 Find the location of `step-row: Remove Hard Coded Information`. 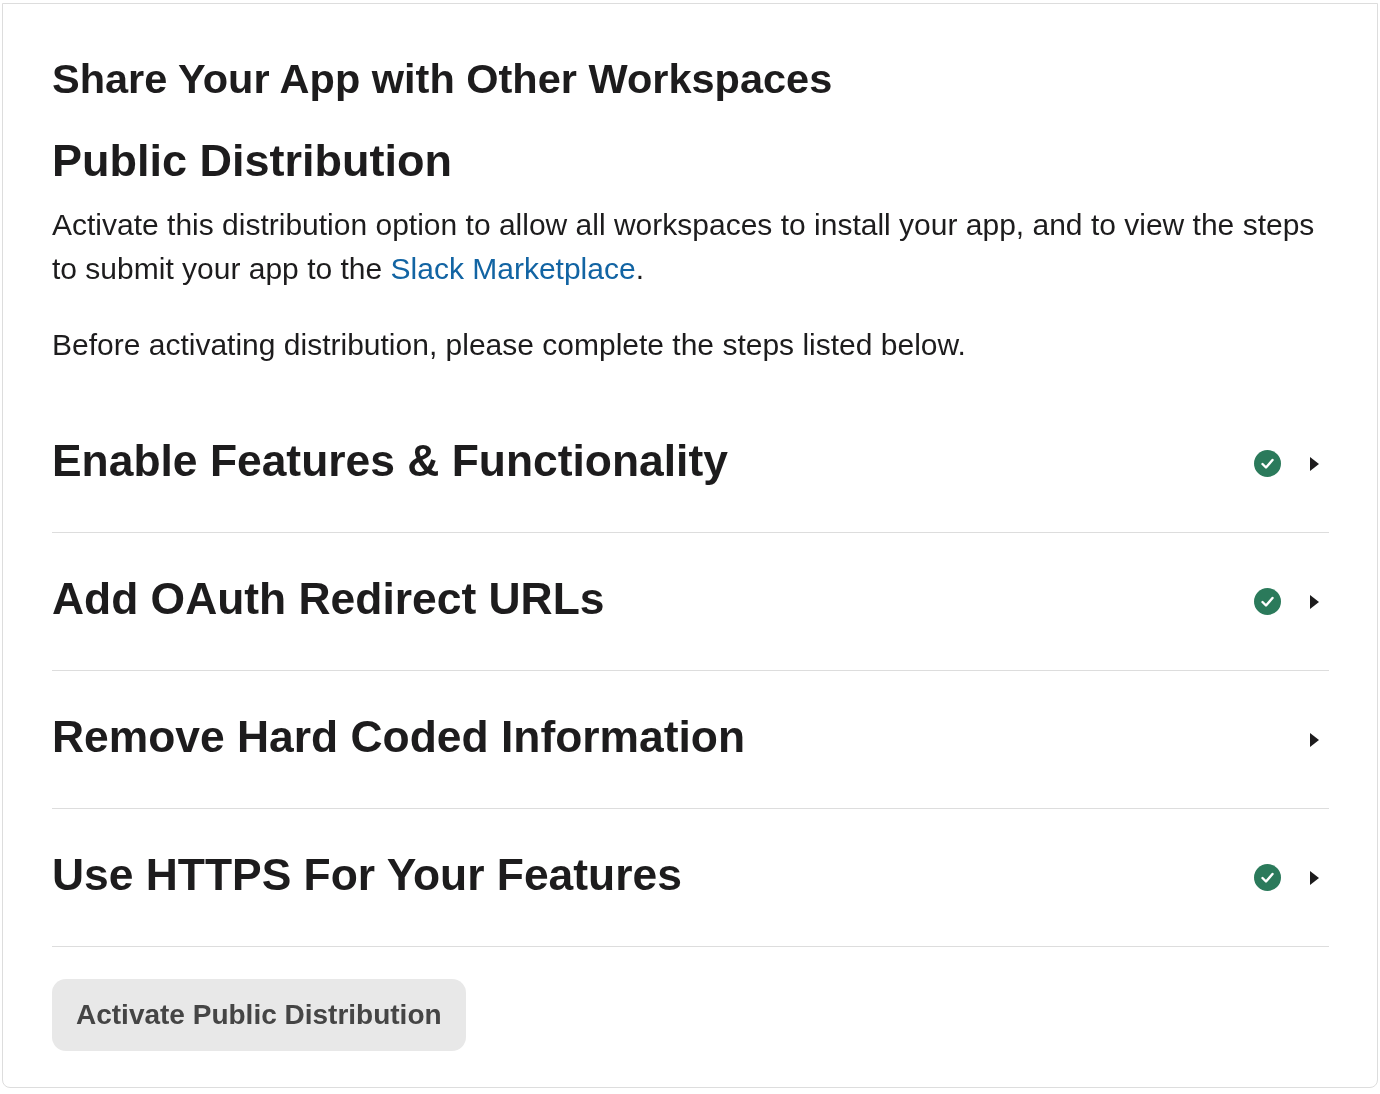

step-row: Remove Hard Coded Information is located at coordinates (690, 740).